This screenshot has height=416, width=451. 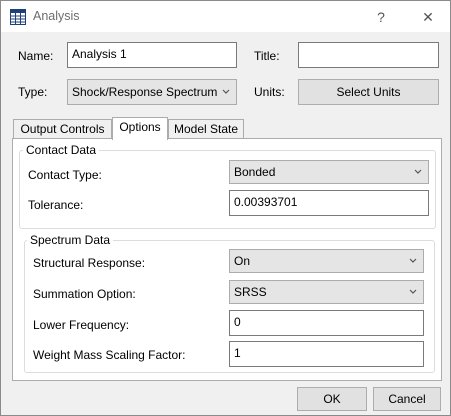 What do you see at coordinates (368, 92) in the screenshot?
I see `select-units-button: Select Units` at bounding box center [368, 92].